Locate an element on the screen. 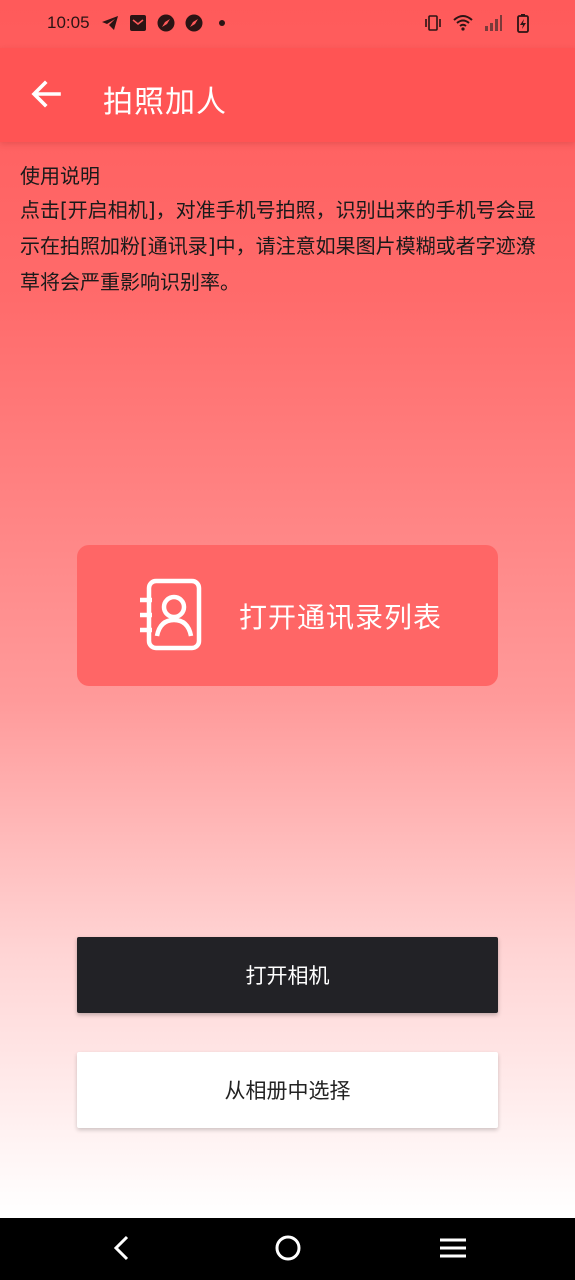 The width and height of the screenshot is (575, 1280). open-contacts-label: 打开通讯录列表 is located at coordinates (341, 617).